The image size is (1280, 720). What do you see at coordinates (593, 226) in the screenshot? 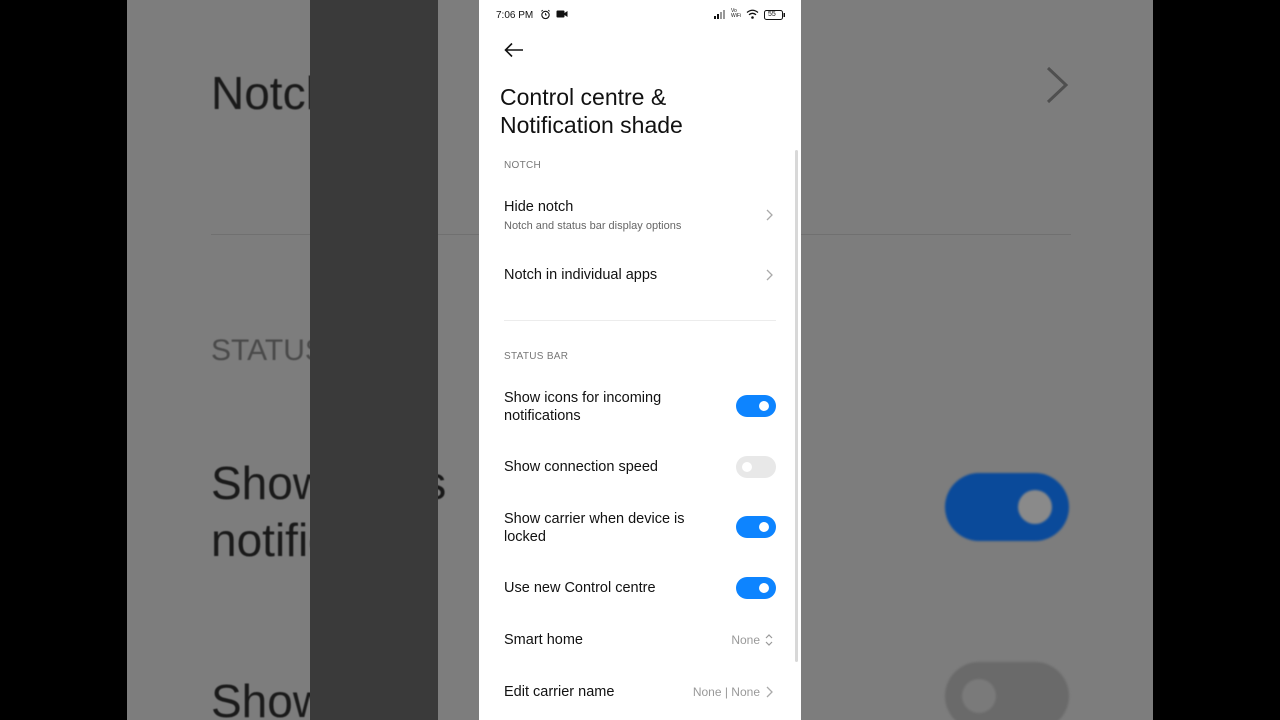
I see `hide-notch-subtitle: Notch and status bar display options` at bounding box center [593, 226].